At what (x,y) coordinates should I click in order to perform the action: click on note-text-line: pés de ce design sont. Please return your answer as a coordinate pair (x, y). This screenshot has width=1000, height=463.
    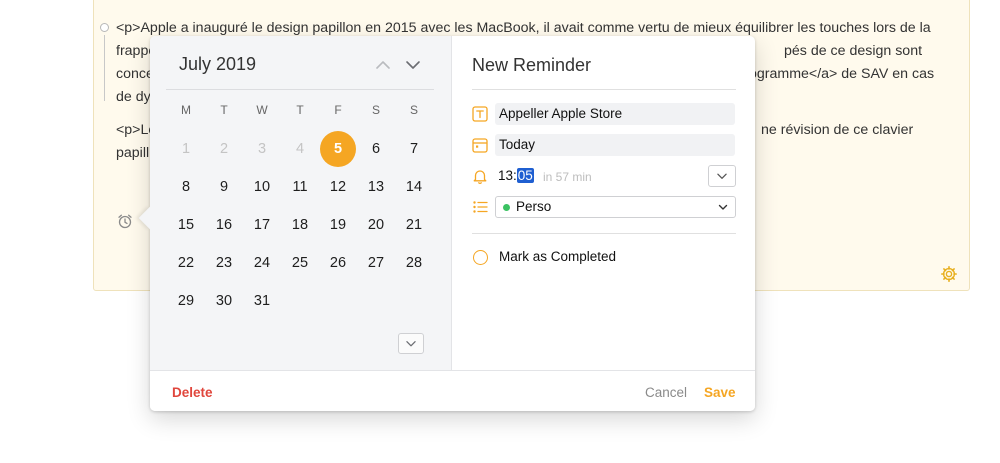
    Looking at the image, I should click on (853, 51).